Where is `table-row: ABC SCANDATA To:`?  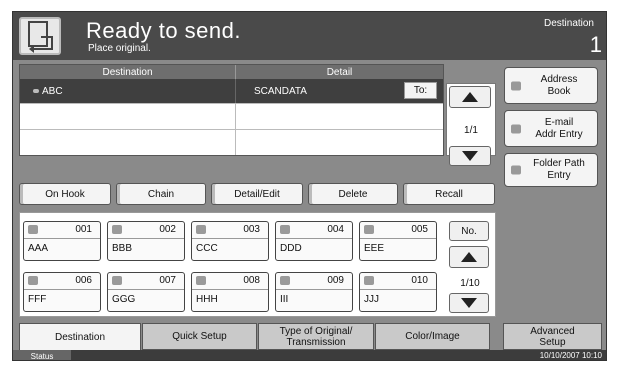 table-row: ABC SCANDATA To: is located at coordinates (231, 91).